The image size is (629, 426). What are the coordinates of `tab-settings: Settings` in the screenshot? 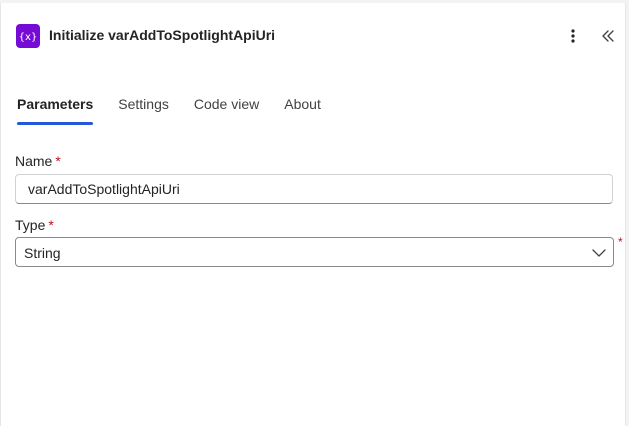 It's located at (143, 110).